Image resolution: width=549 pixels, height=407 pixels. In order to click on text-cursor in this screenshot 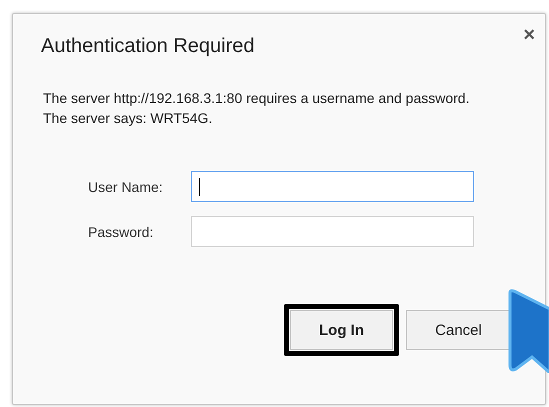, I will do `click(199, 187)`.